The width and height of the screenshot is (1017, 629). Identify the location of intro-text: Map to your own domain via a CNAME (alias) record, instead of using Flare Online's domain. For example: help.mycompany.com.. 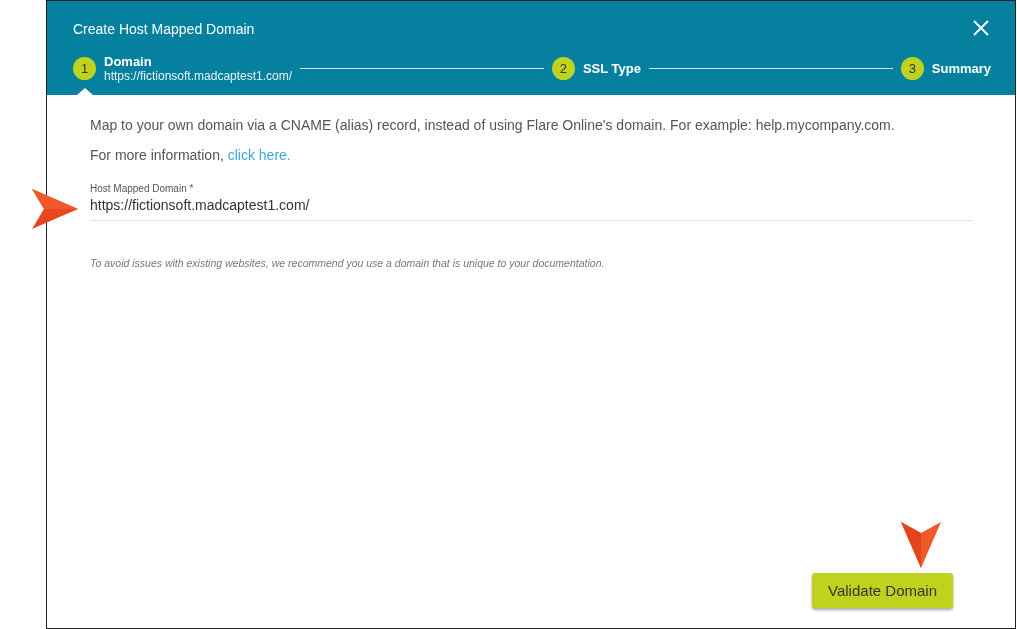
(493, 125).